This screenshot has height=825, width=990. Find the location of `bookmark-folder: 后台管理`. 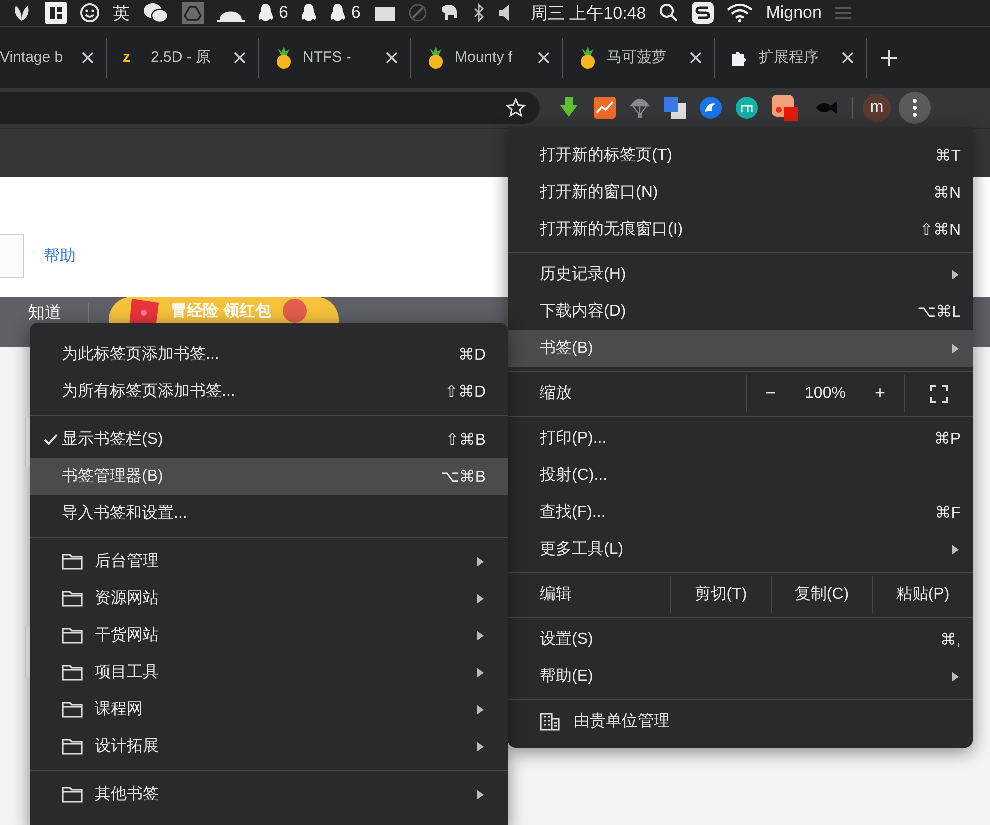

bookmark-folder: 后台管理 is located at coordinates (269, 561).